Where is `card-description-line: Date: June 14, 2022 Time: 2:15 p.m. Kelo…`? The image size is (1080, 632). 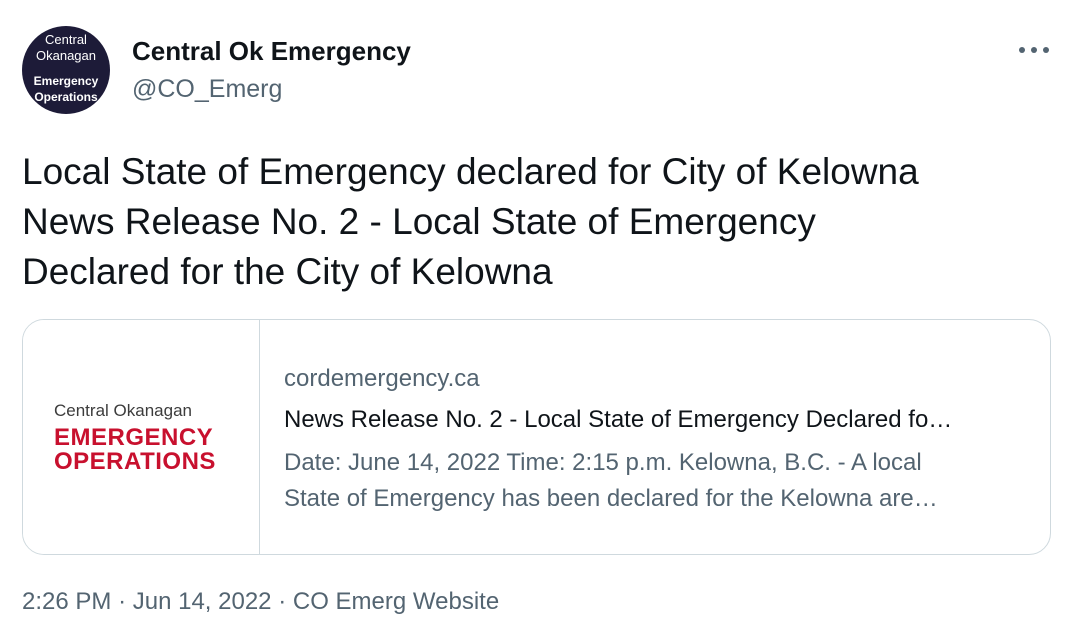 card-description-line: Date: June 14, 2022 Time: 2:15 p.m. Kelo… is located at coordinates (603, 462).